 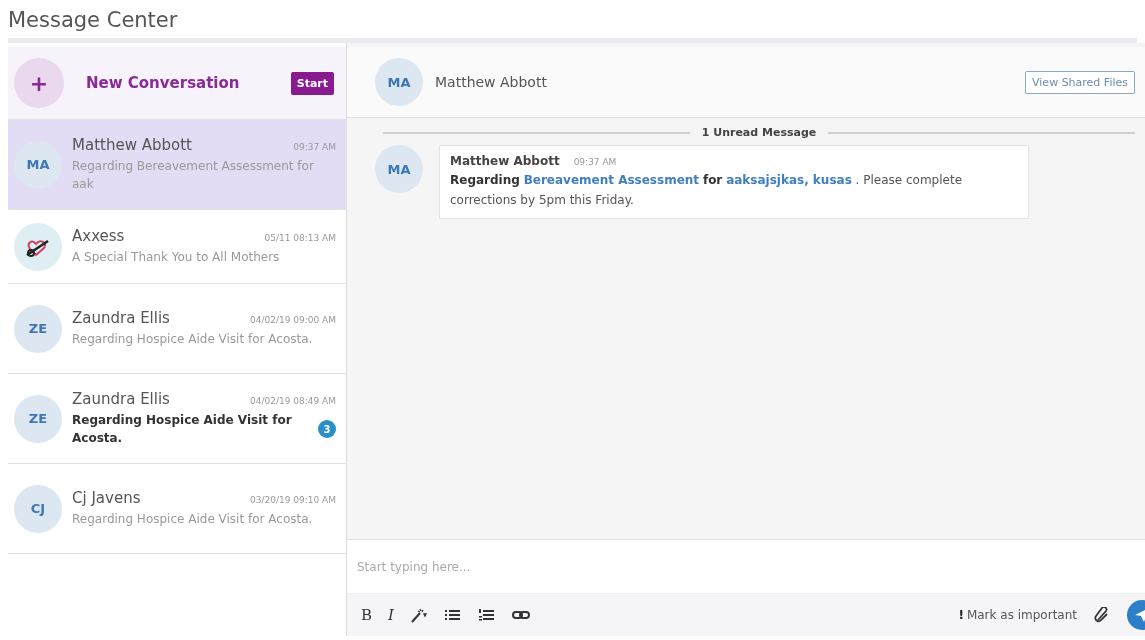 What do you see at coordinates (312, 83) in the screenshot?
I see `start-button: Start` at bounding box center [312, 83].